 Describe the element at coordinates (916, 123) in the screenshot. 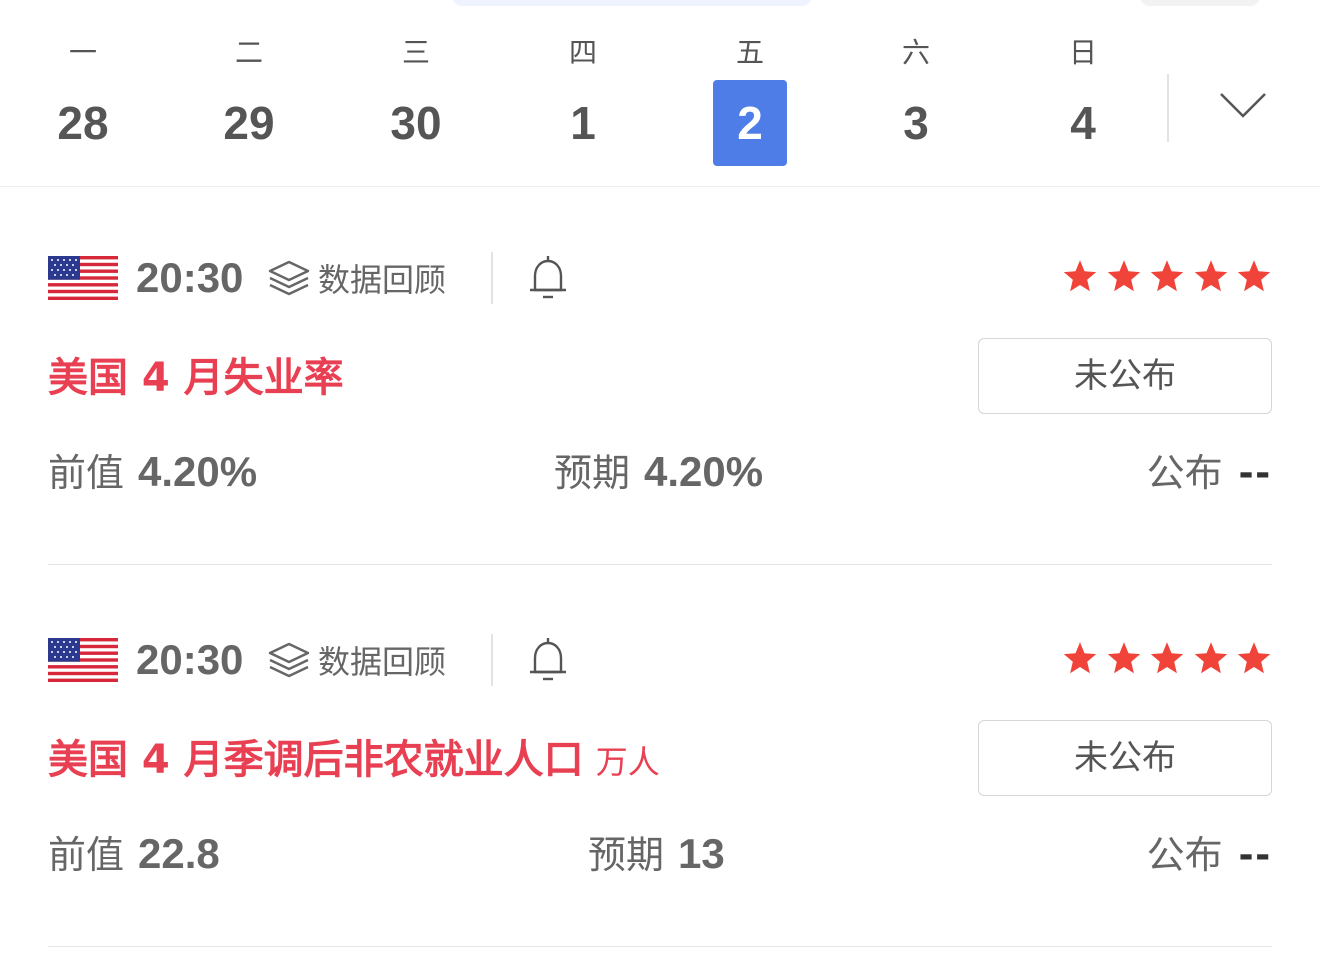

I see `date-number: 3` at that location.